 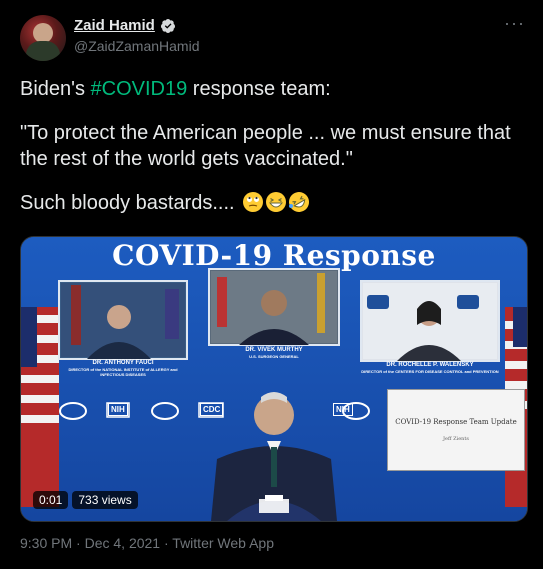 What do you see at coordinates (274, 350) in the screenshot?
I see `panel-mid-name: DR. VIVEK MURTHY` at bounding box center [274, 350].